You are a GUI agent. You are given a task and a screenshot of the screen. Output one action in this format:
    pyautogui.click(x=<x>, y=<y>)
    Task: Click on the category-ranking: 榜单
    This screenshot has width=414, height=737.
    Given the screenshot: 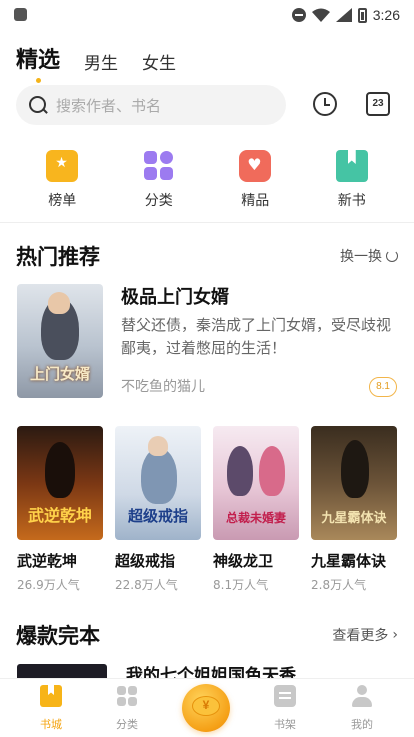 What is the action you would take?
    pyautogui.click(x=62, y=180)
    